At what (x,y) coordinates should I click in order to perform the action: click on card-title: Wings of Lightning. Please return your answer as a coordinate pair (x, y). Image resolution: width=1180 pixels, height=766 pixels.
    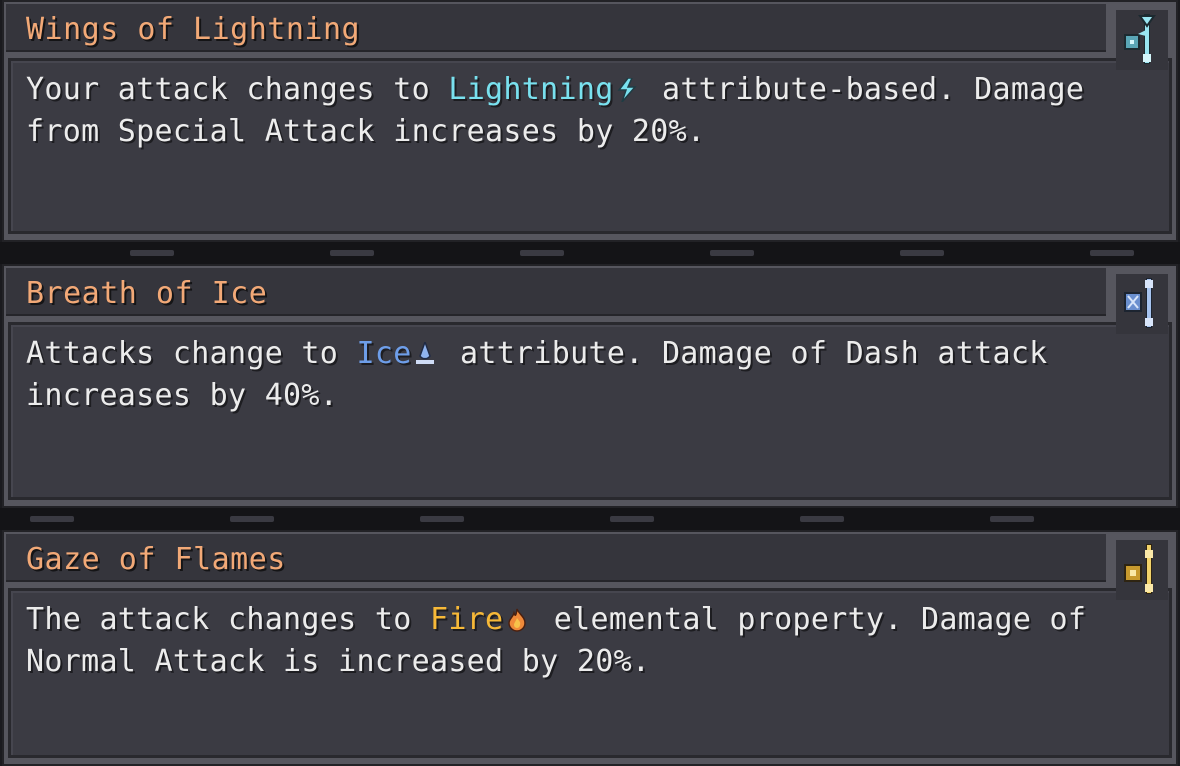
    Looking at the image, I should click on (193, 29).